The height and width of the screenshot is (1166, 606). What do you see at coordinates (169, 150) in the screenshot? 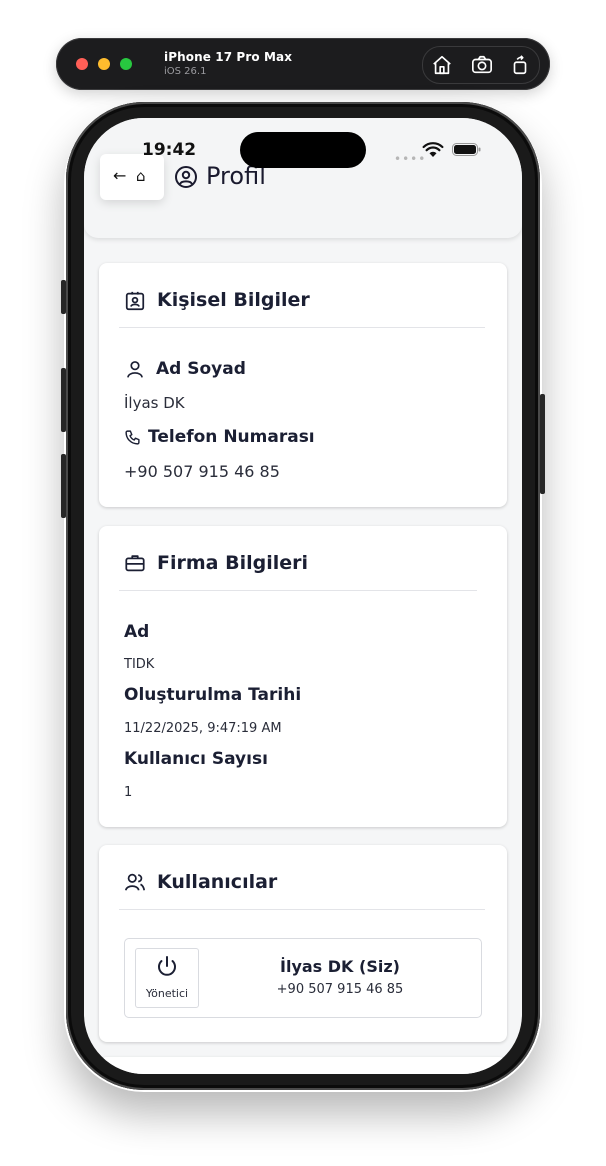
I see `status-time: 19:42` at bounding box center [169, 150].